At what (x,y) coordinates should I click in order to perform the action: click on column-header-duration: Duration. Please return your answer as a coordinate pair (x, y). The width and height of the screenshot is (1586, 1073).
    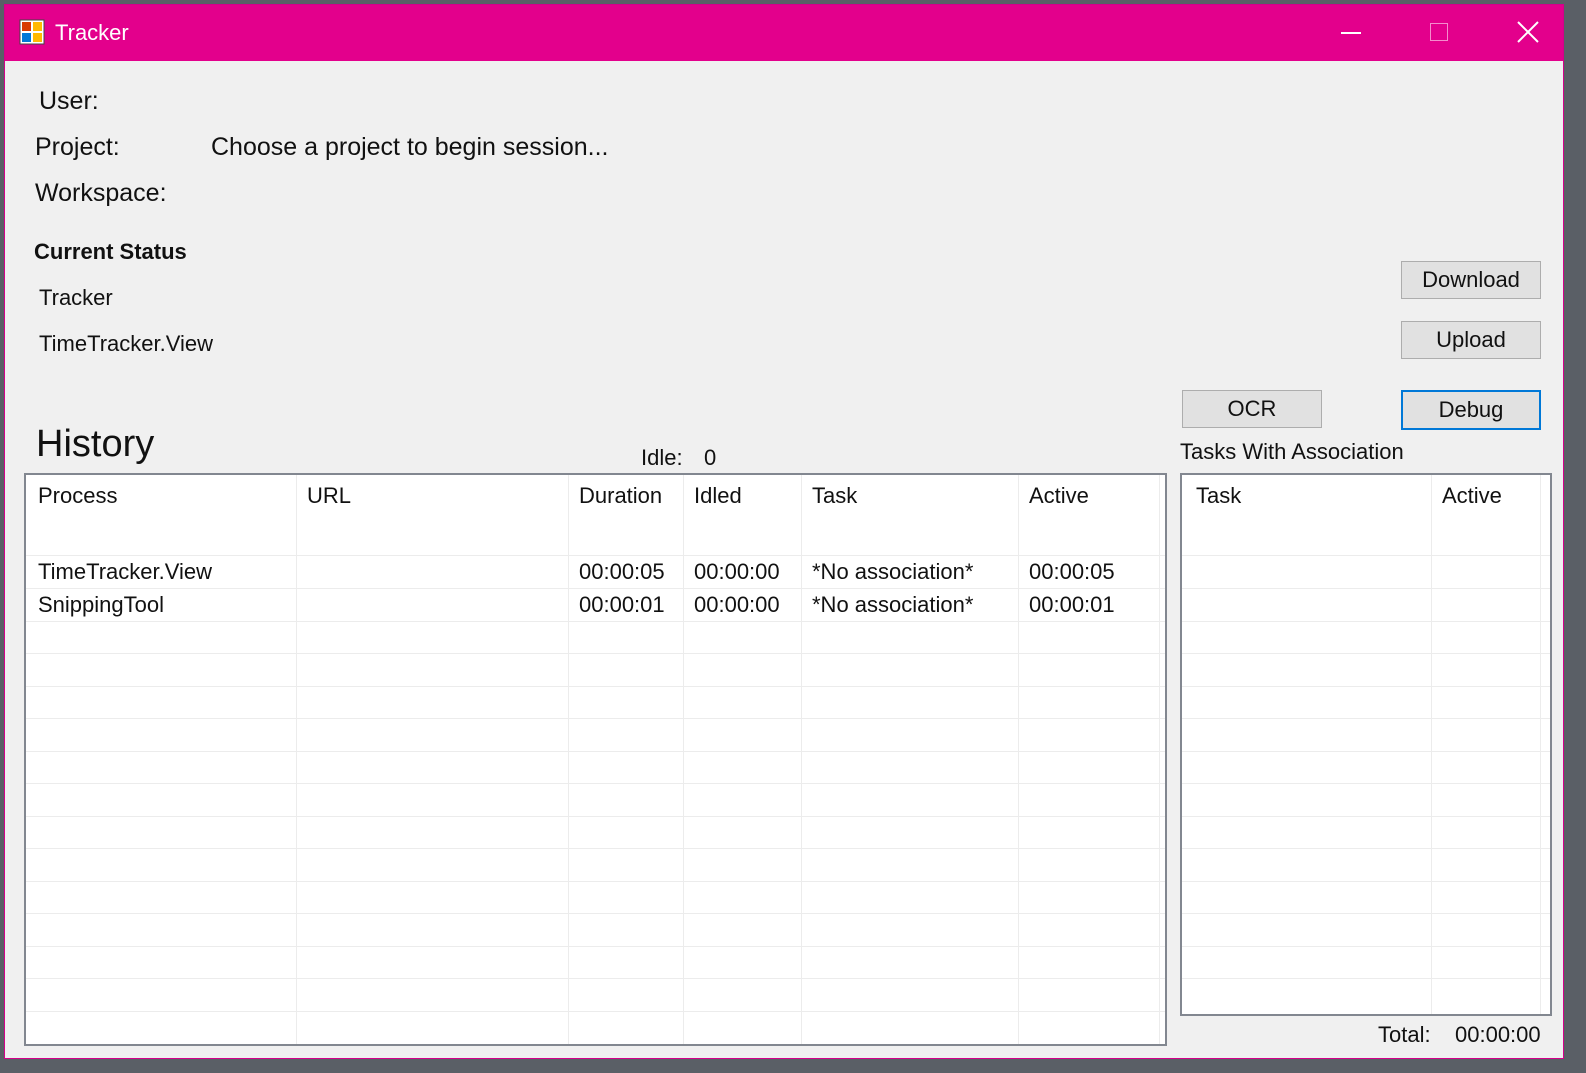
    Looking at the image, I should click on (620, 496).